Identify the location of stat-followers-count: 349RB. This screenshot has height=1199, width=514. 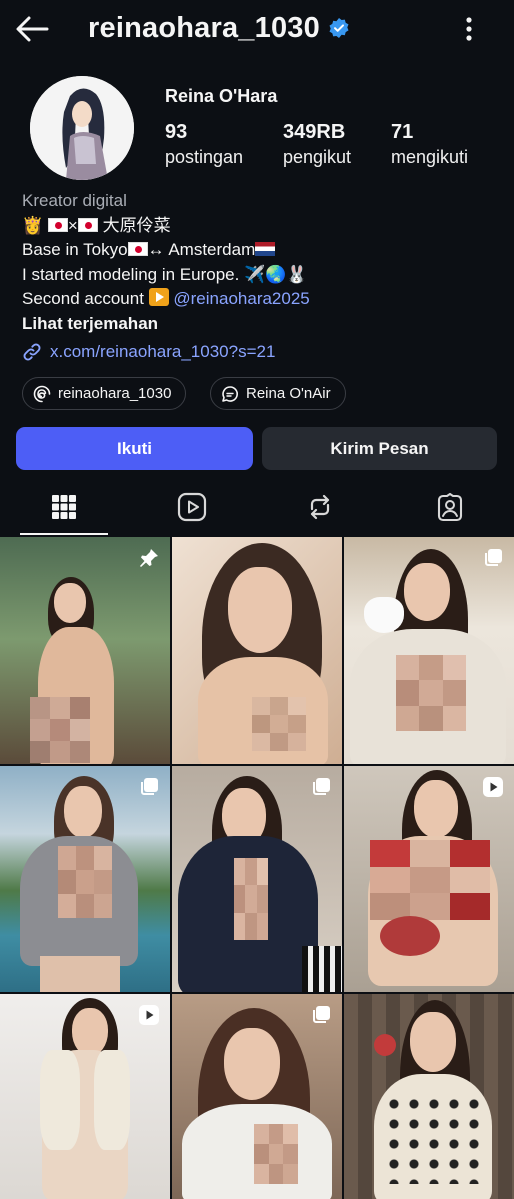
(314, 132).